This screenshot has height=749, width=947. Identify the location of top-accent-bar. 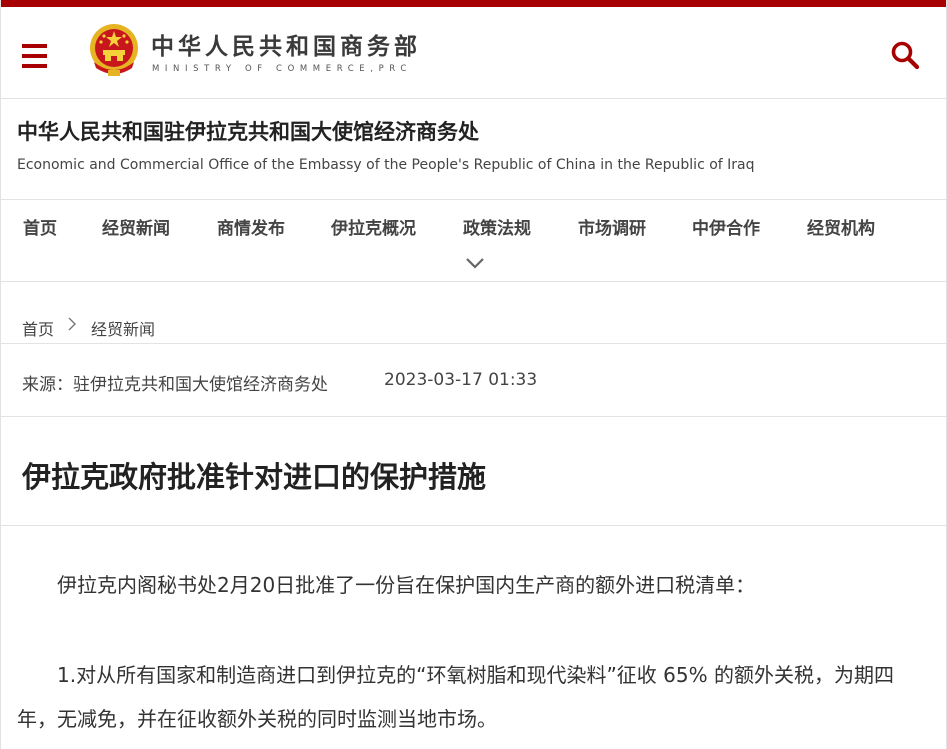
(473, 3).